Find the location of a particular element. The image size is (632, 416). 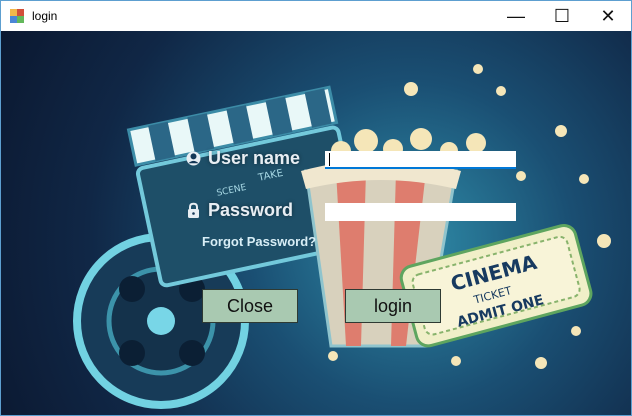

password-input is located at coordinates (420, 212).